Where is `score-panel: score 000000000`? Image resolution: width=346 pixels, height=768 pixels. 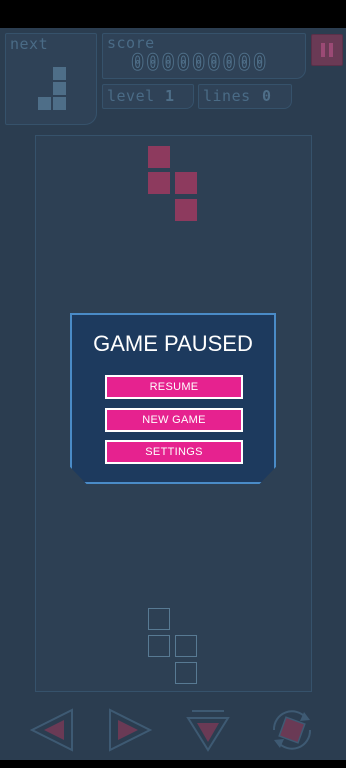
score-panel: score 000000000 is located at coordinates (204, 56).